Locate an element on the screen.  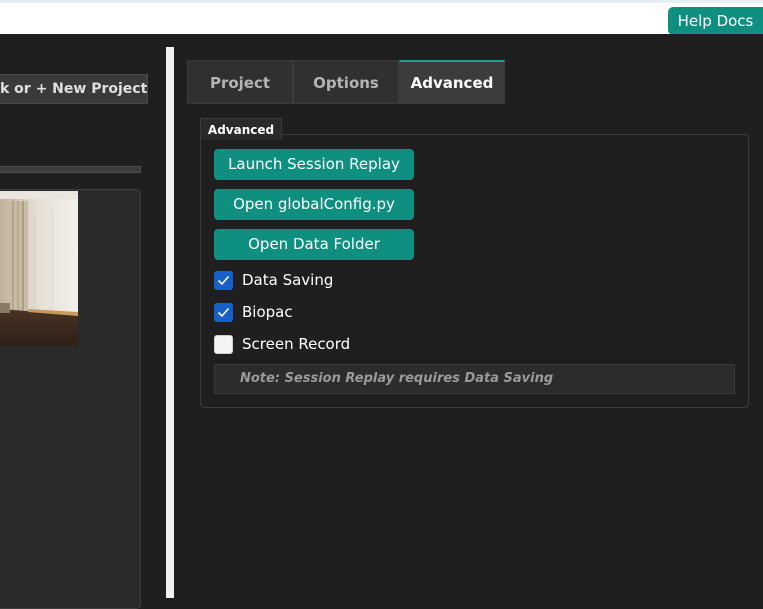
top-bar: Help Docs is located at coordinates (381, 17).